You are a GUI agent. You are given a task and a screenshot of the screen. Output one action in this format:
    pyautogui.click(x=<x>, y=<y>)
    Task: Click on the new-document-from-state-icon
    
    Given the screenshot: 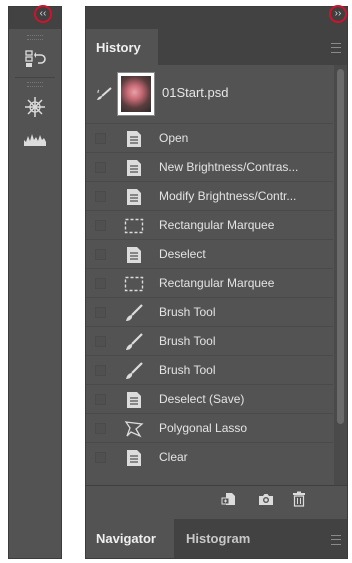 What is the action you would take?
    pyautogui.click(x=229, y=499)
    